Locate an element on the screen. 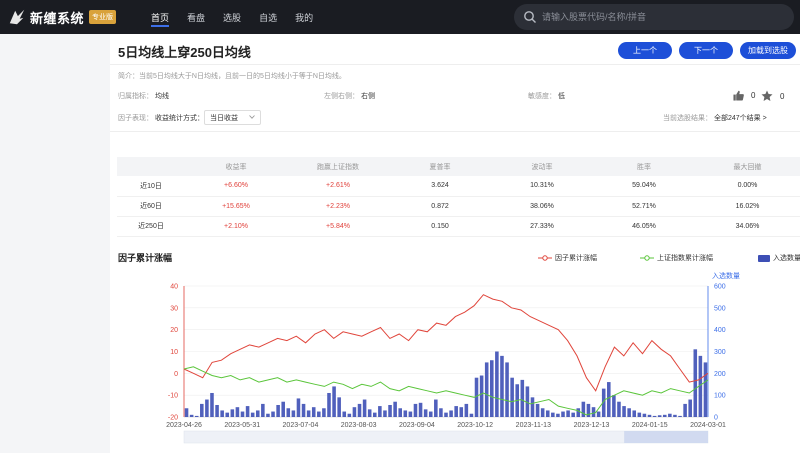 The height and width of the screenshot is (453, 800). factor-return-line is located at coordinates (446, 343).